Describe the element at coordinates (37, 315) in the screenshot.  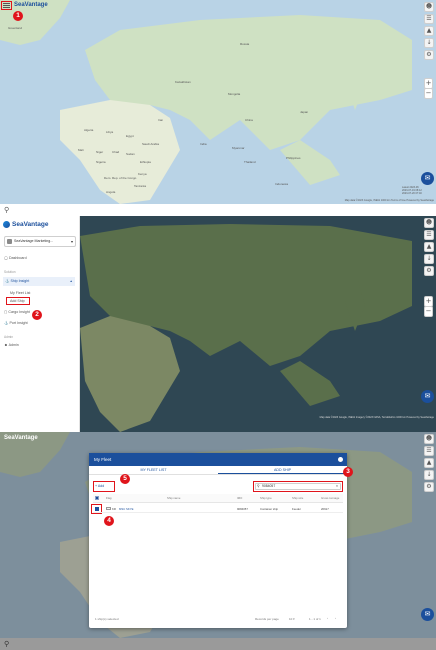
I see `annotation-number-2: 2` at that location.